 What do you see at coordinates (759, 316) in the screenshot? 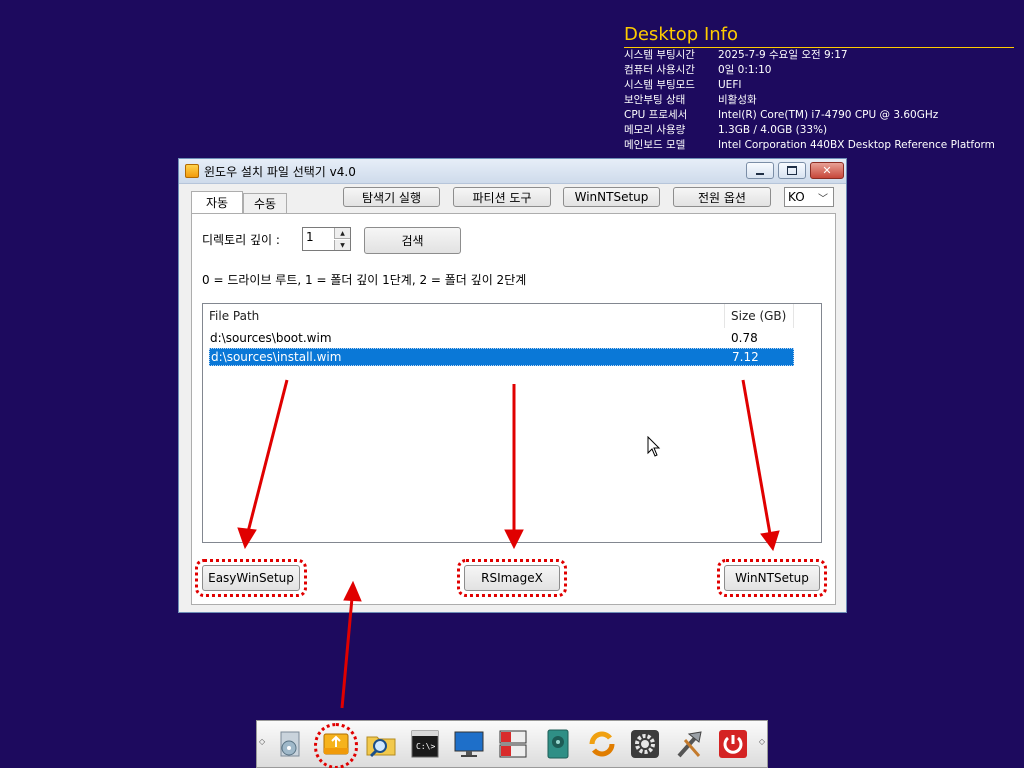
I see `column-header-size: Size (GB)` at bounding box center [759, 316].